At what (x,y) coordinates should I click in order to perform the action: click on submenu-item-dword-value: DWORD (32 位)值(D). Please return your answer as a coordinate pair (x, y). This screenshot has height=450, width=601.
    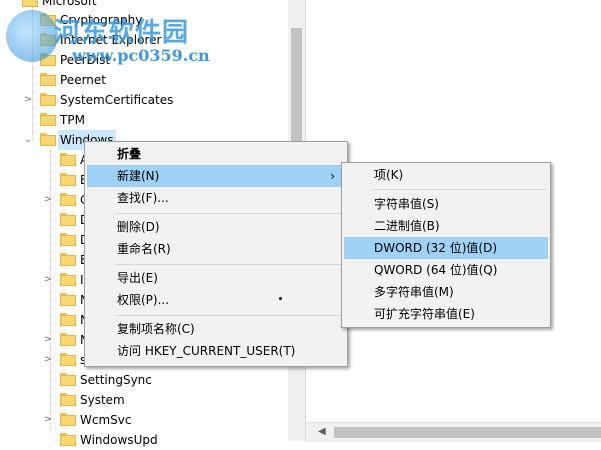
    Looking at the image, I should click on (446, 248).